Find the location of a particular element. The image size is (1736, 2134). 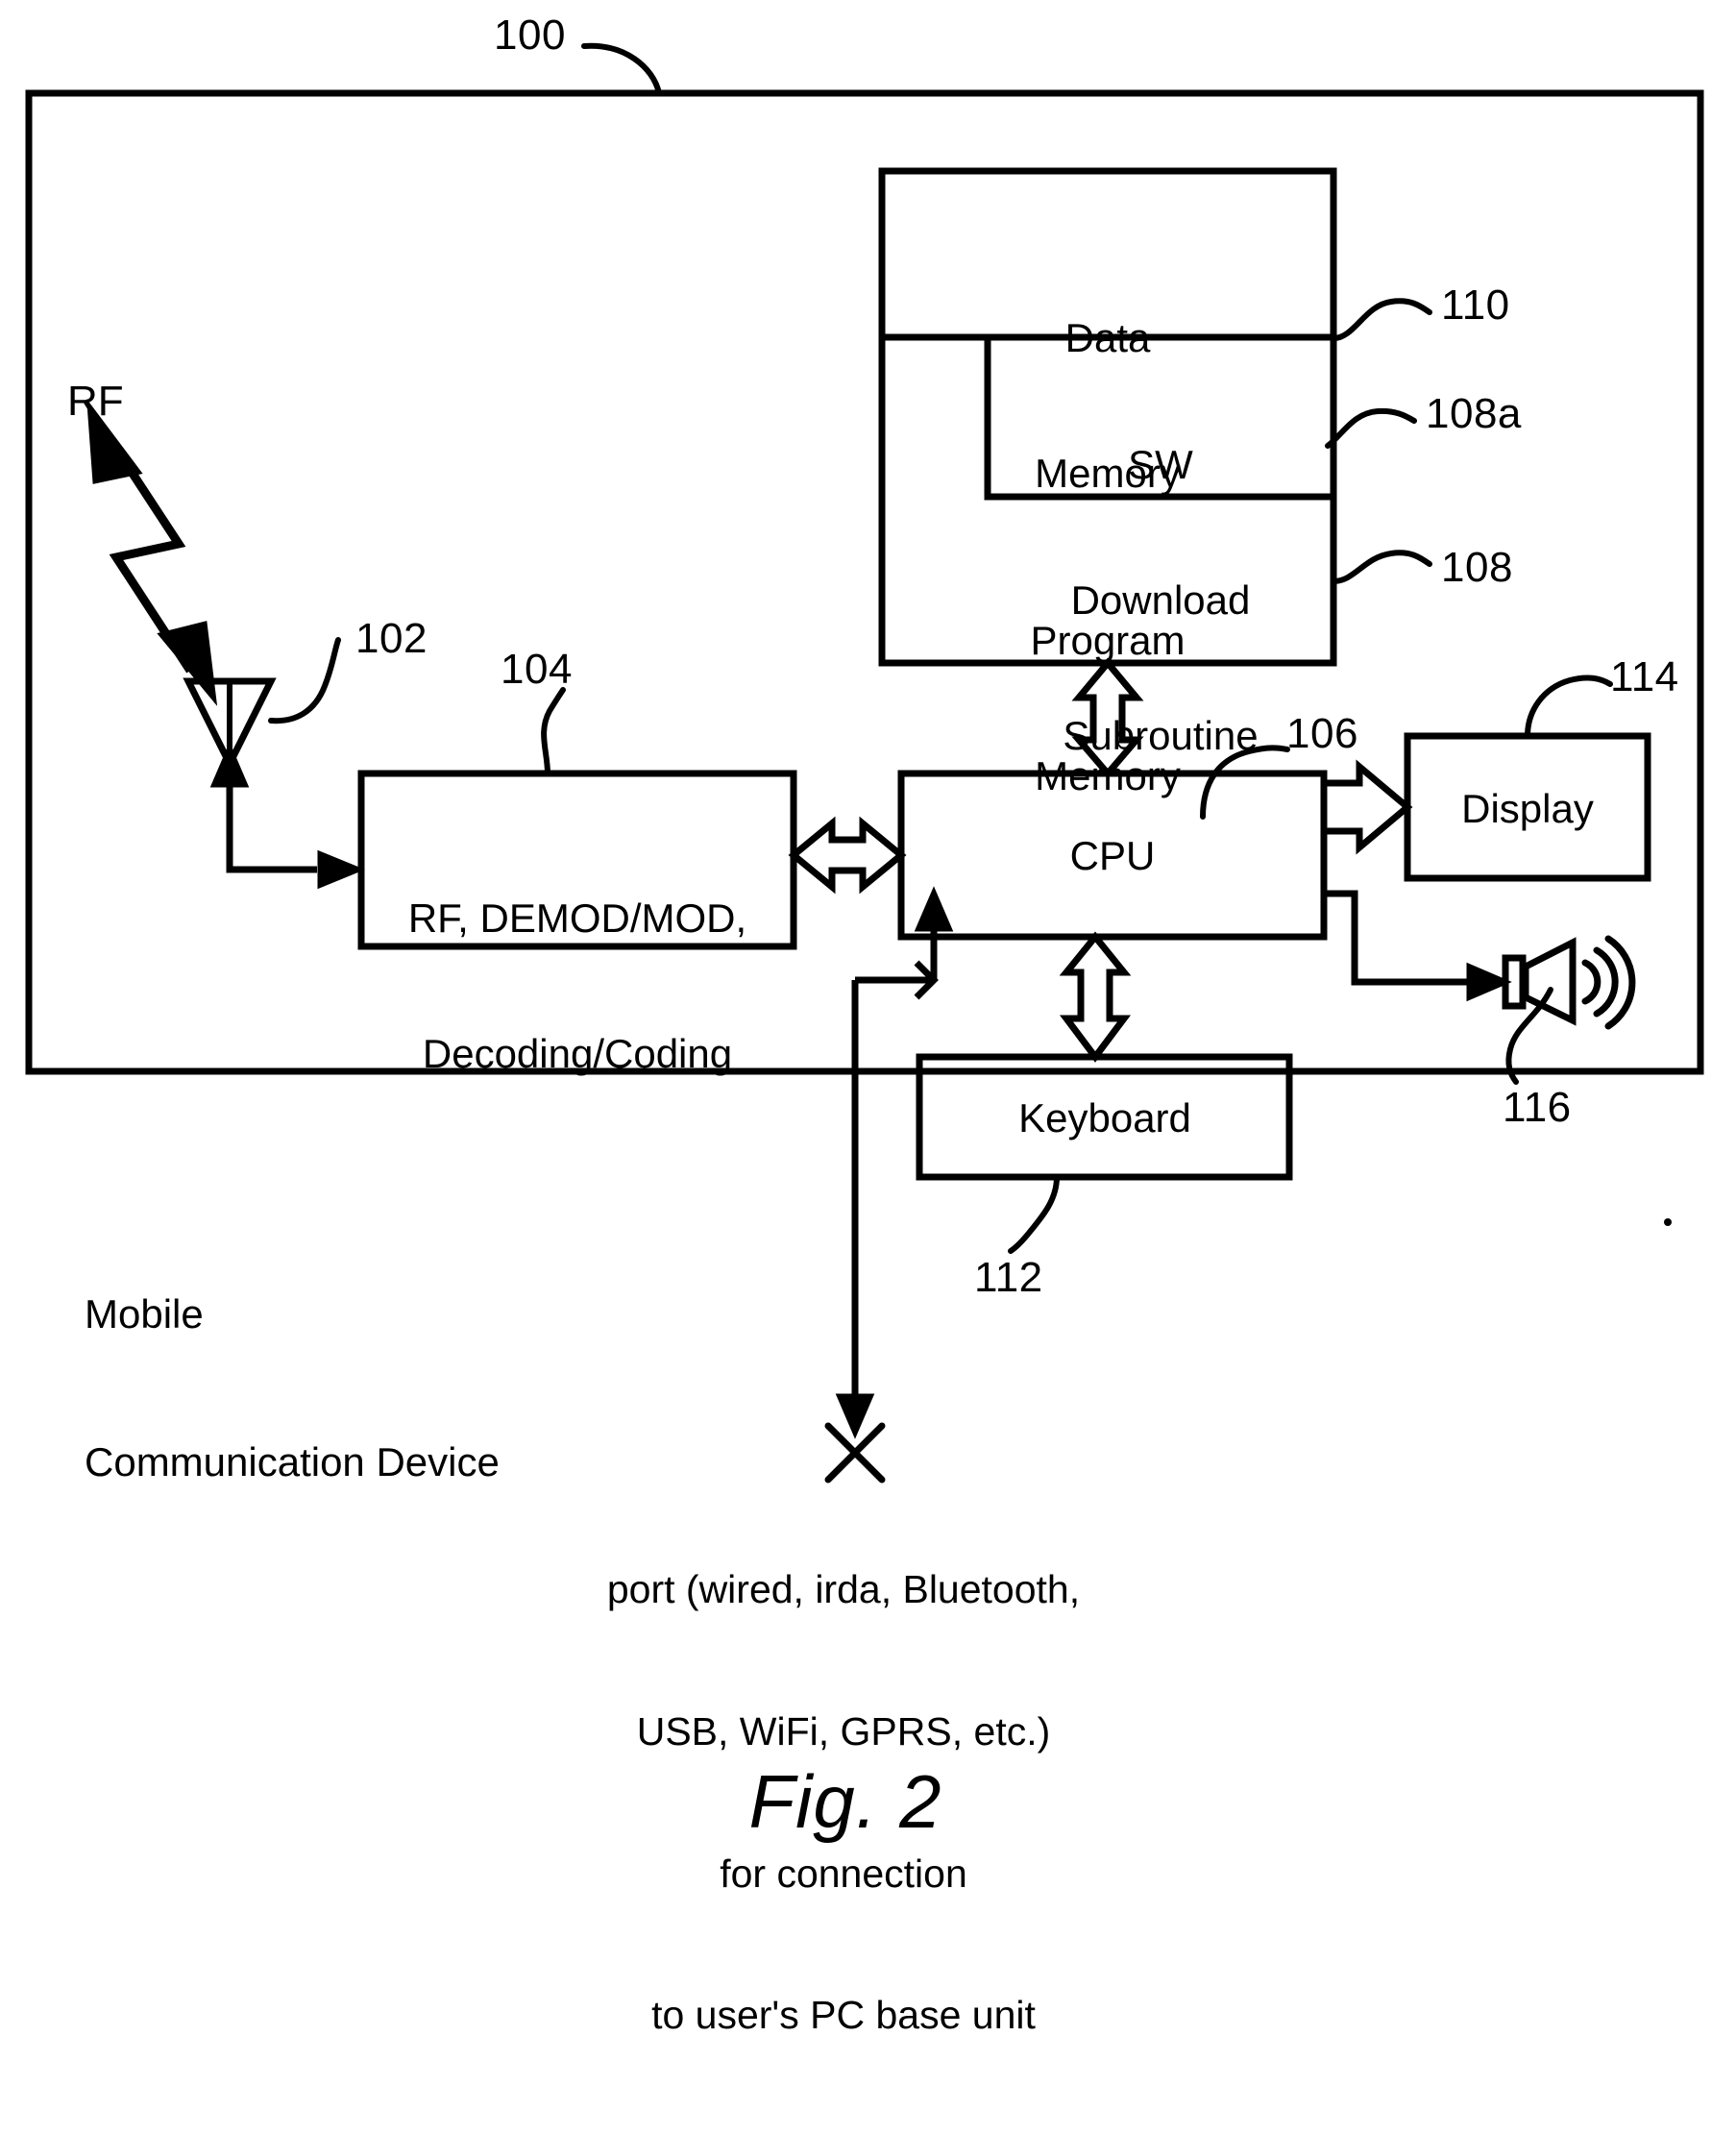

port-caption-line-4: to user's PC base unit is located at coordinates (843, 2015).